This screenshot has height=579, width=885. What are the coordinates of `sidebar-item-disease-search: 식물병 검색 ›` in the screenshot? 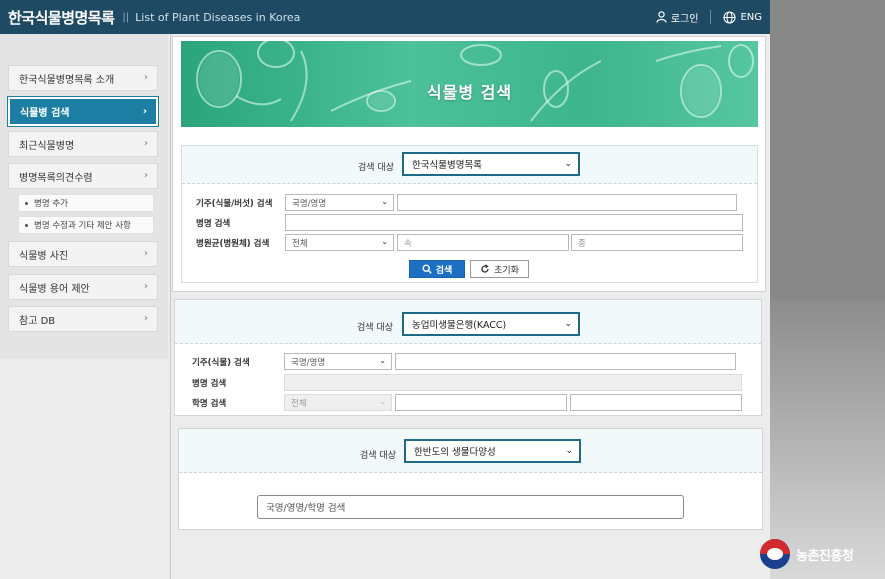 It's located at (83, 111).